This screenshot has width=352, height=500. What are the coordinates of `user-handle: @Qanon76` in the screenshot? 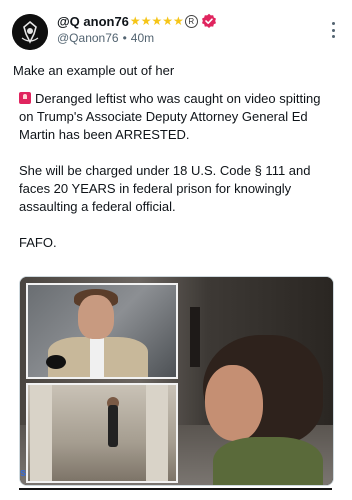 It's located at (88, 38).